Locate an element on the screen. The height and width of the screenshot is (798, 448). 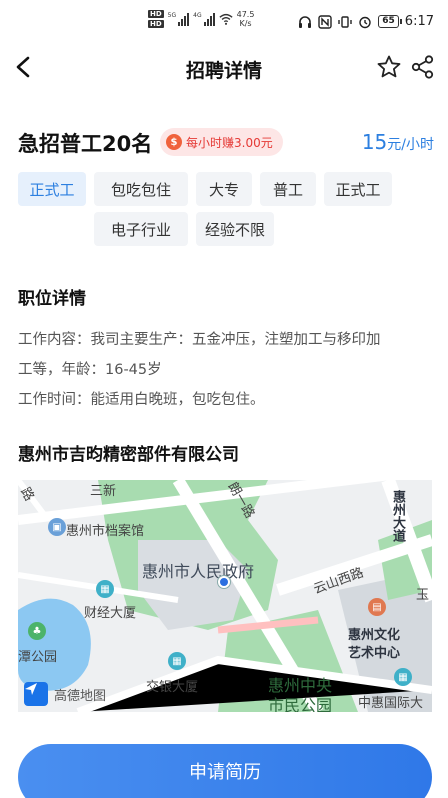
headphones-icon is located at coordinates (305, 21).